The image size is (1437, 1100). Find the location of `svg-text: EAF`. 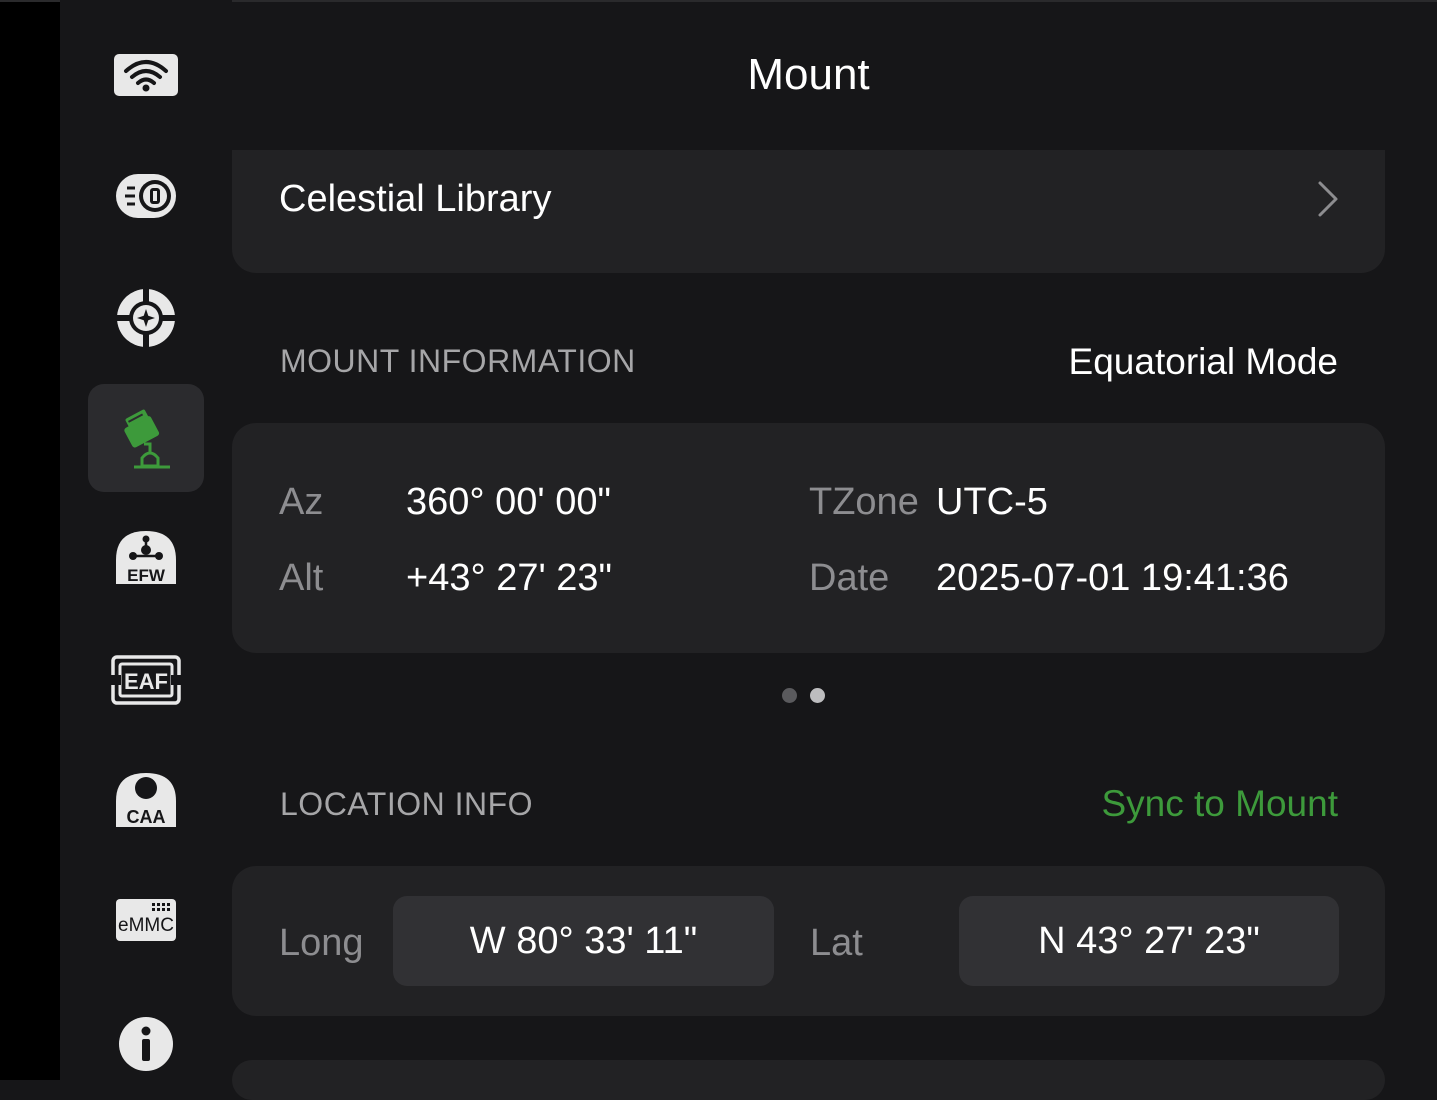

svg-text: EAF is located at coordinates (146, 681).